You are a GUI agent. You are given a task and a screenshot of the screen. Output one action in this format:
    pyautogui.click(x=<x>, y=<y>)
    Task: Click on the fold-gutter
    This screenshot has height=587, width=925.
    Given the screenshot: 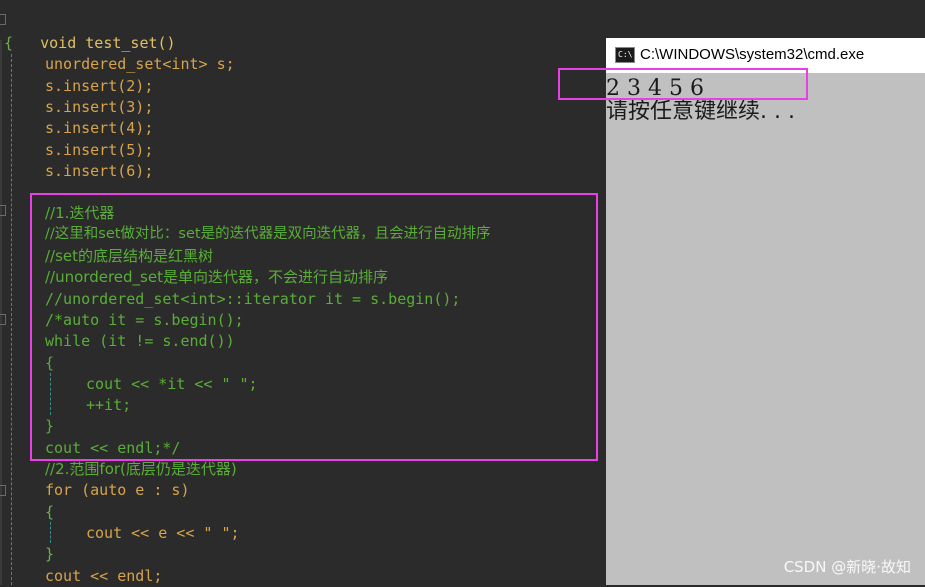 What is the action you would take?
    pyautogui.click(x=1, y=312)
    